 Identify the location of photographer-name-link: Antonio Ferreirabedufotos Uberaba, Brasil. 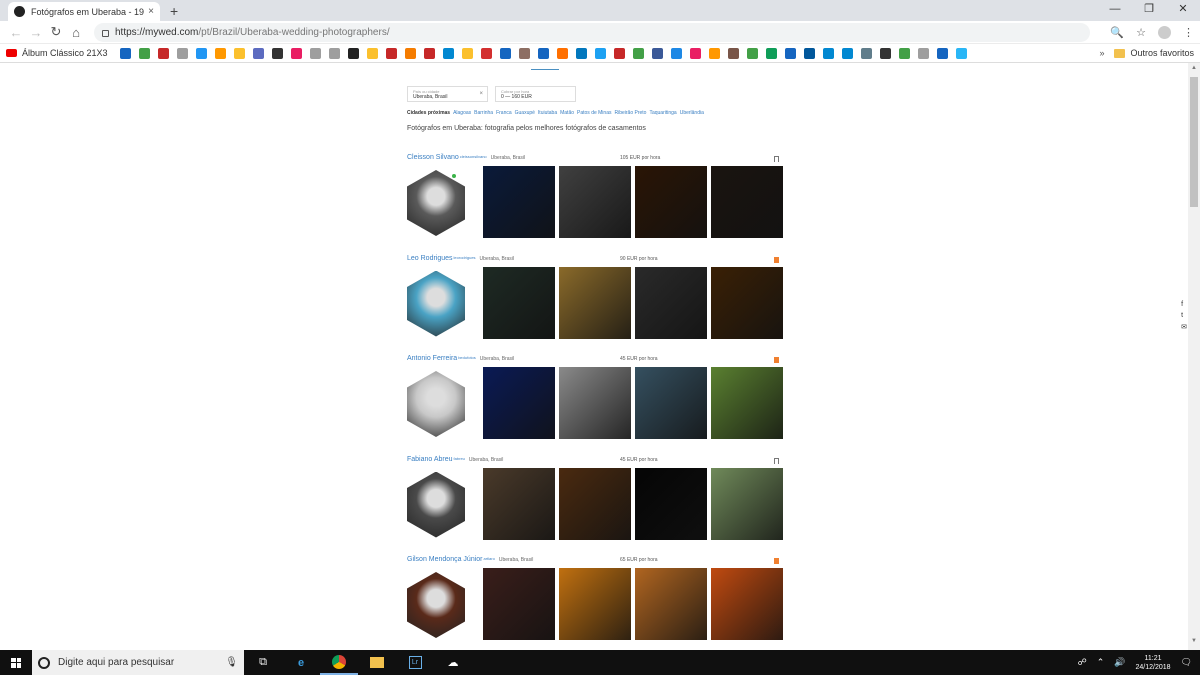
(460, 358).